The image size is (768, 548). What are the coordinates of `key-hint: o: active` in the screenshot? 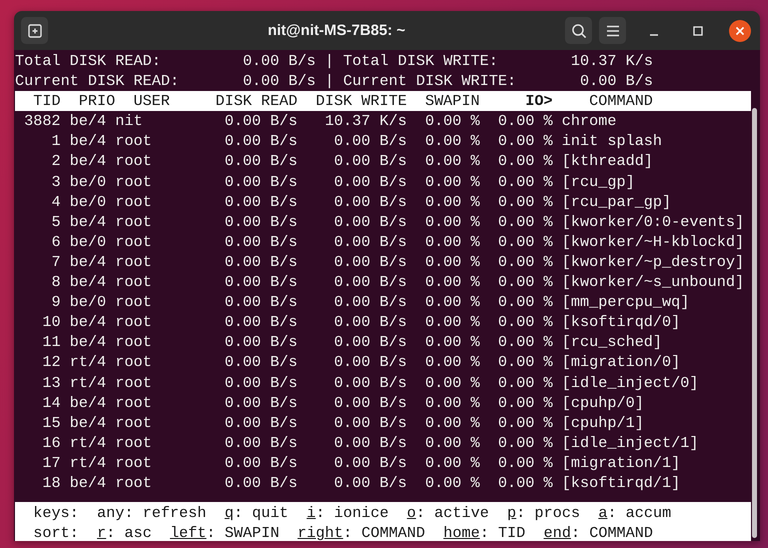 It's located at (447, 513).